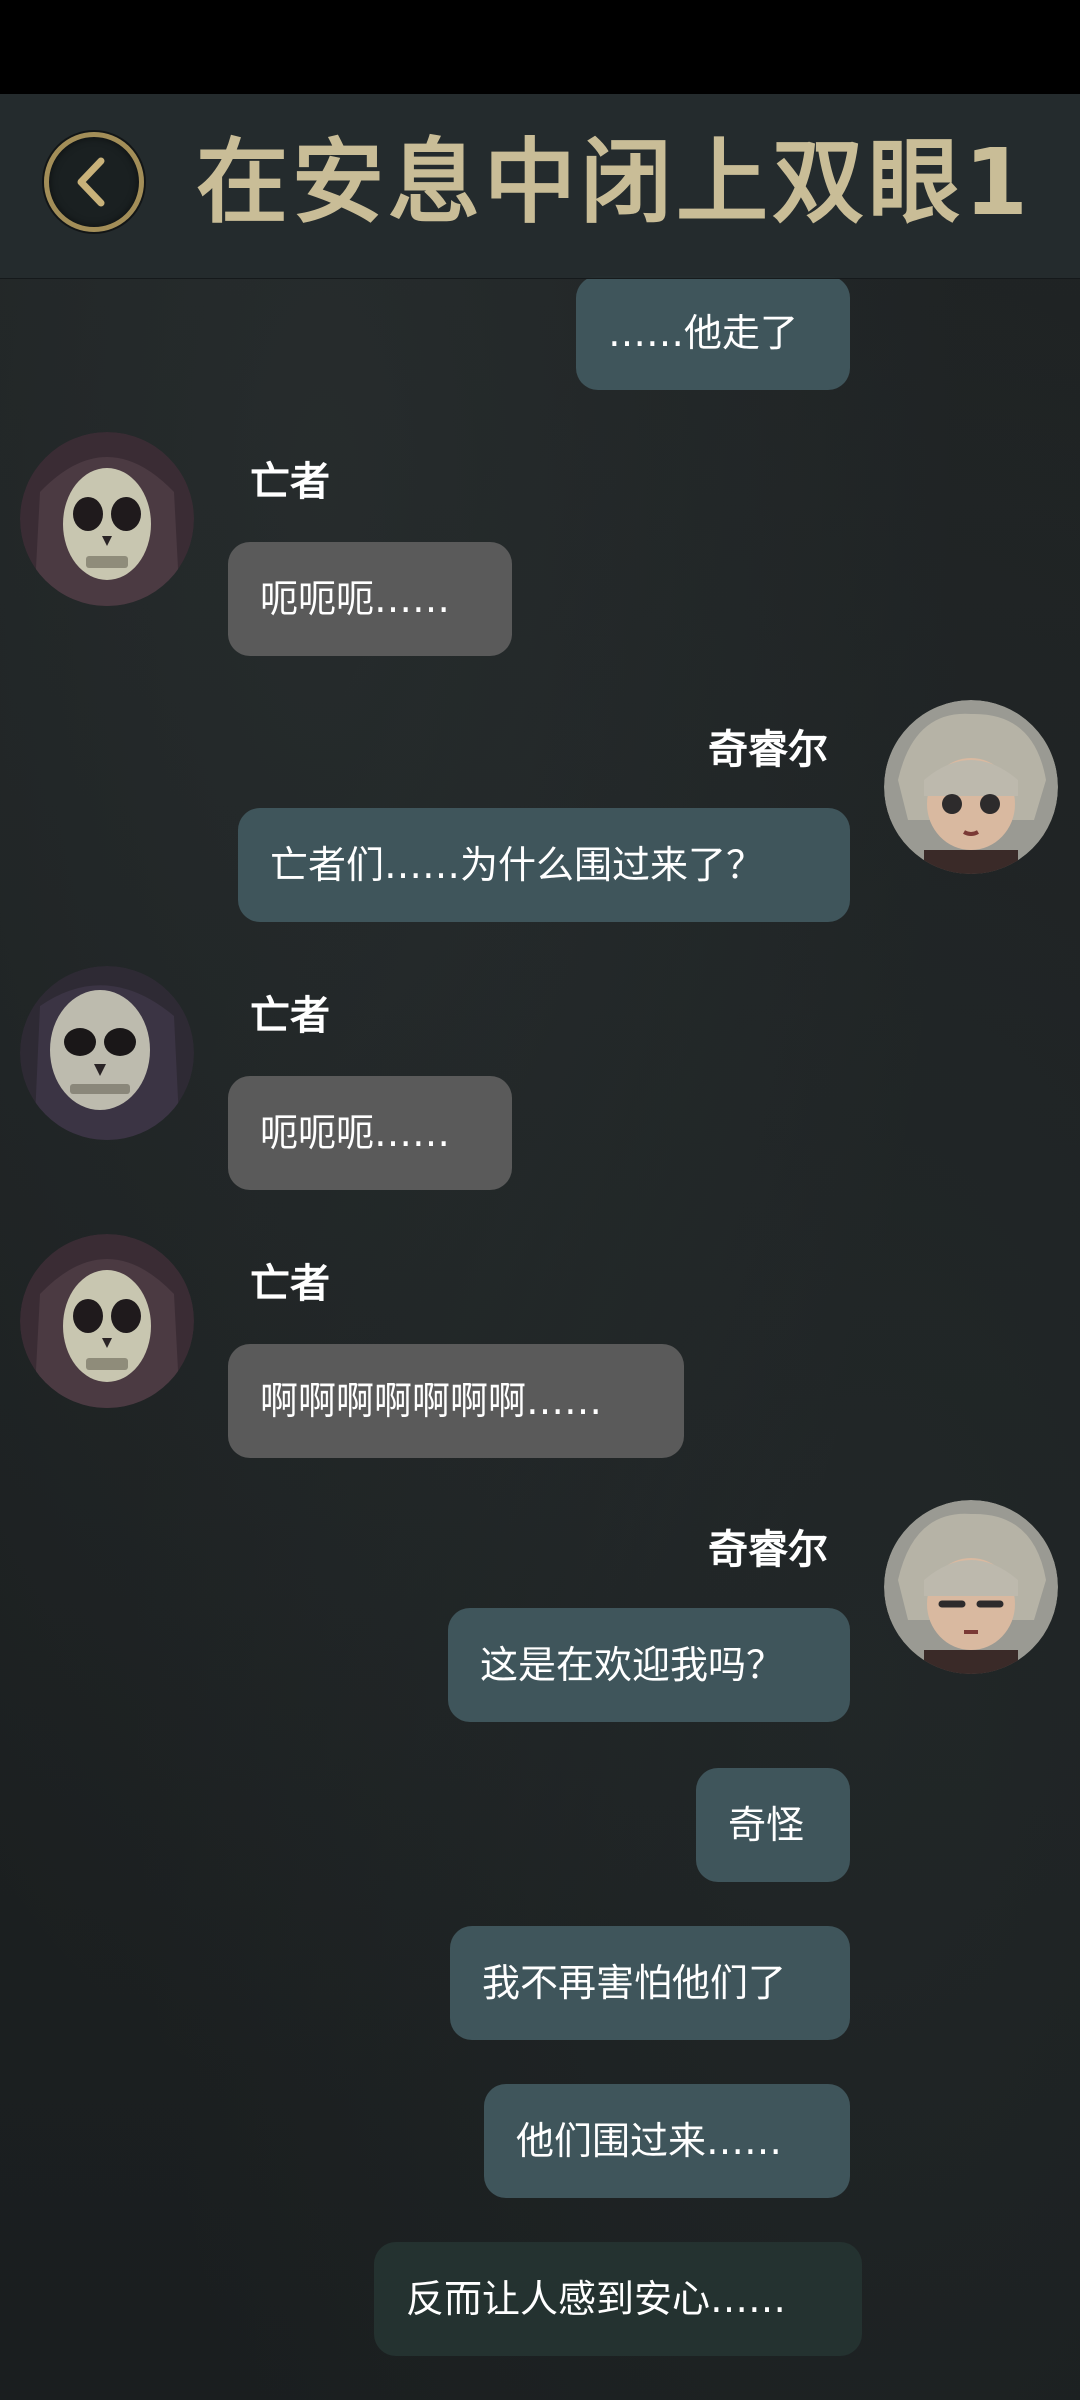  Describe the element at coordinates (650, 1983) in the screenshot. I see `message-bubble: 我不再害怕他们了` at that location.